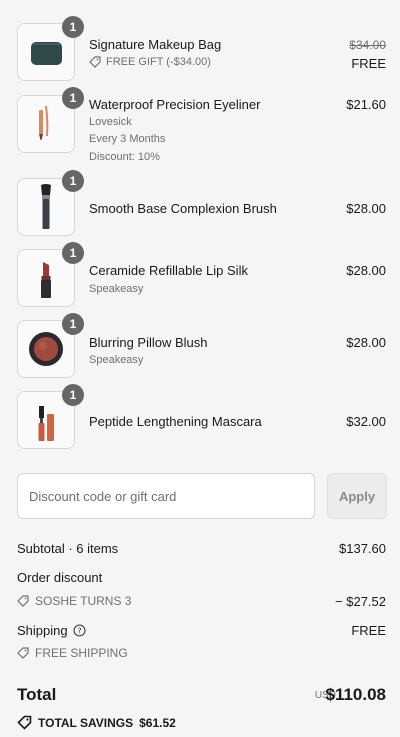  What do you see at coordinates (366, 104) in the screenshot?
I see `item-price: $21.60` at bounding box center [366, 104].